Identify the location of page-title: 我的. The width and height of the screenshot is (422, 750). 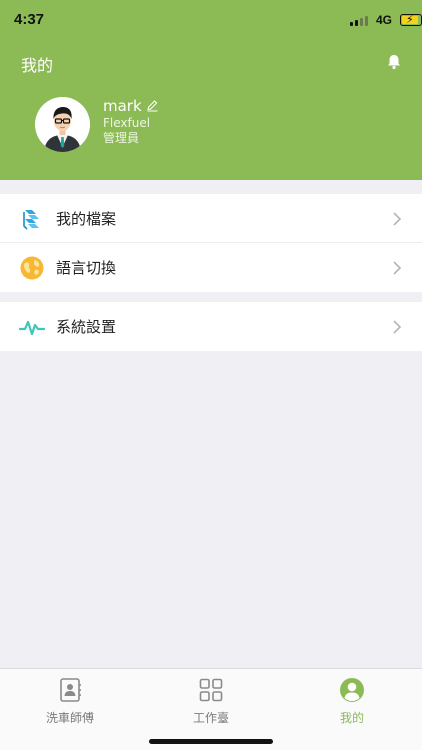
(37, 65).